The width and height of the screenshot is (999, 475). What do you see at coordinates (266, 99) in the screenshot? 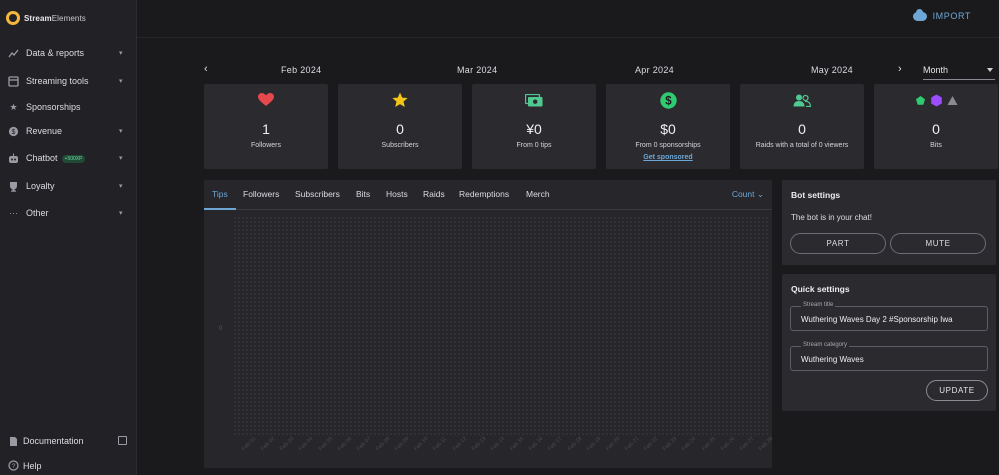
I see `heart-icon` at bounding box center [266, 99].